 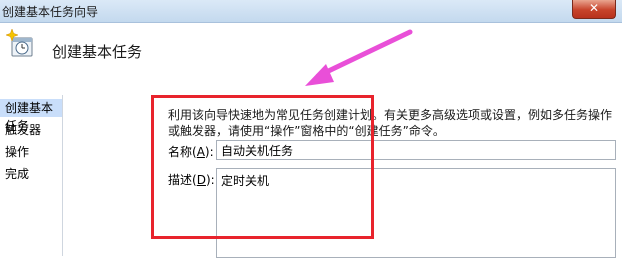 What do you see at coordinates (191, 152) in the screenshot?
I see `name-label: 名称(A):` at bounding box center [191, 152].